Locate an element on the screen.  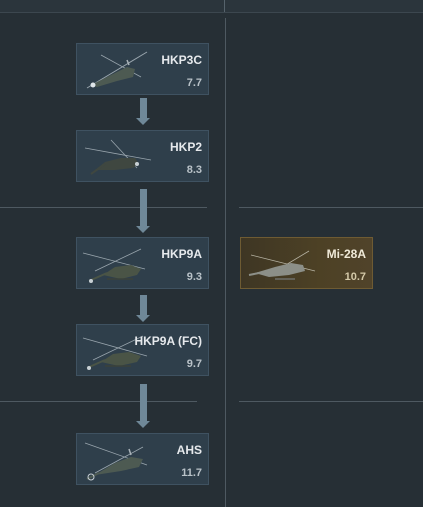
battle-rating: 9.3 is located at coordinates (194, 277).